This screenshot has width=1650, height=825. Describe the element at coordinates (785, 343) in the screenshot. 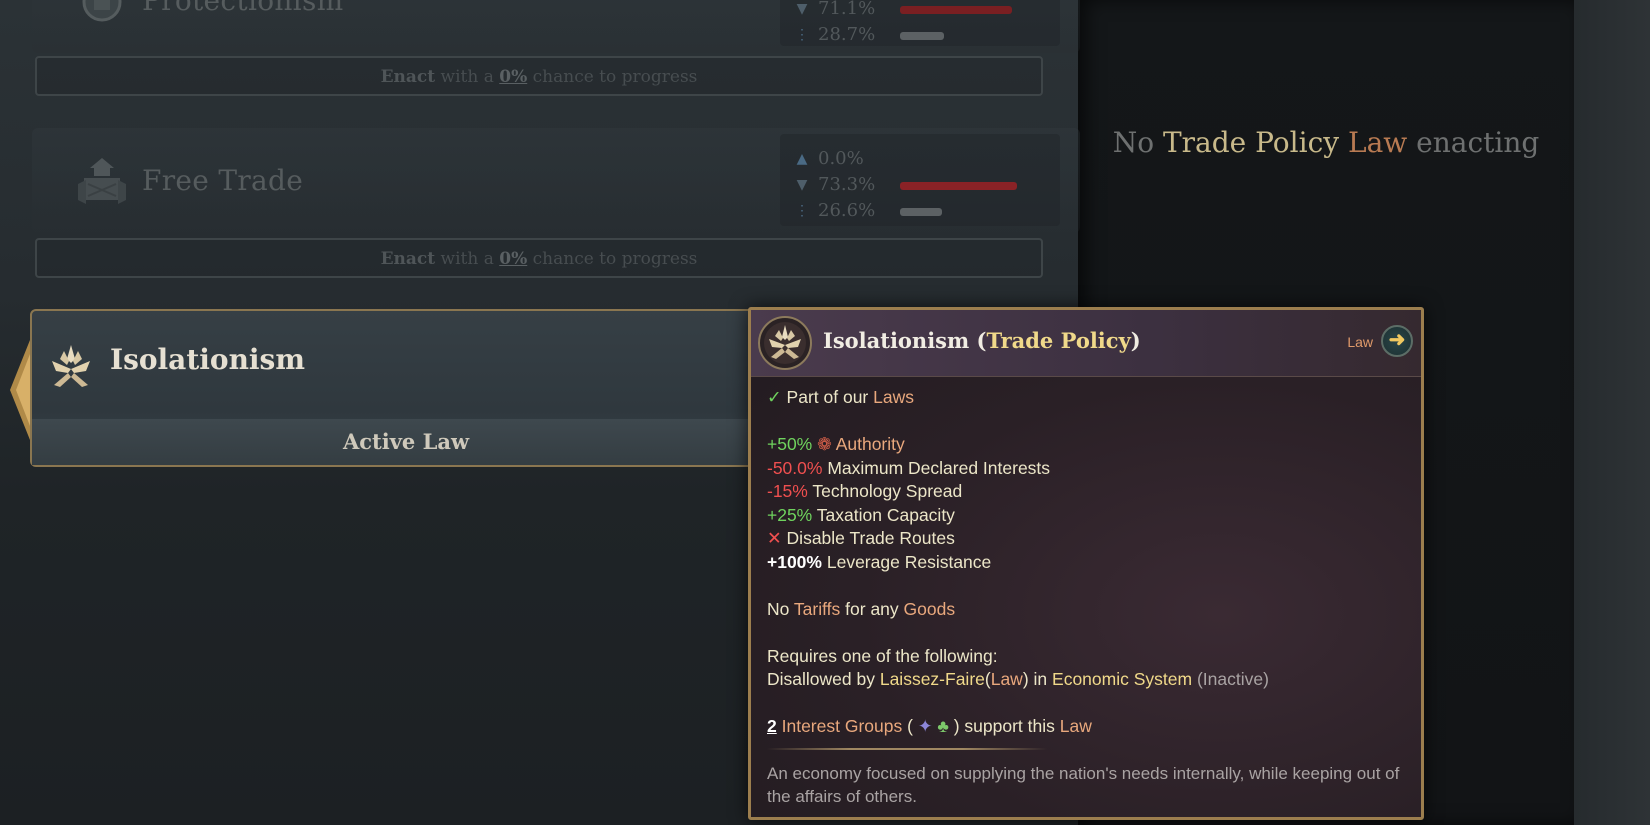

I see `isolationism-badge-icon` at that location.